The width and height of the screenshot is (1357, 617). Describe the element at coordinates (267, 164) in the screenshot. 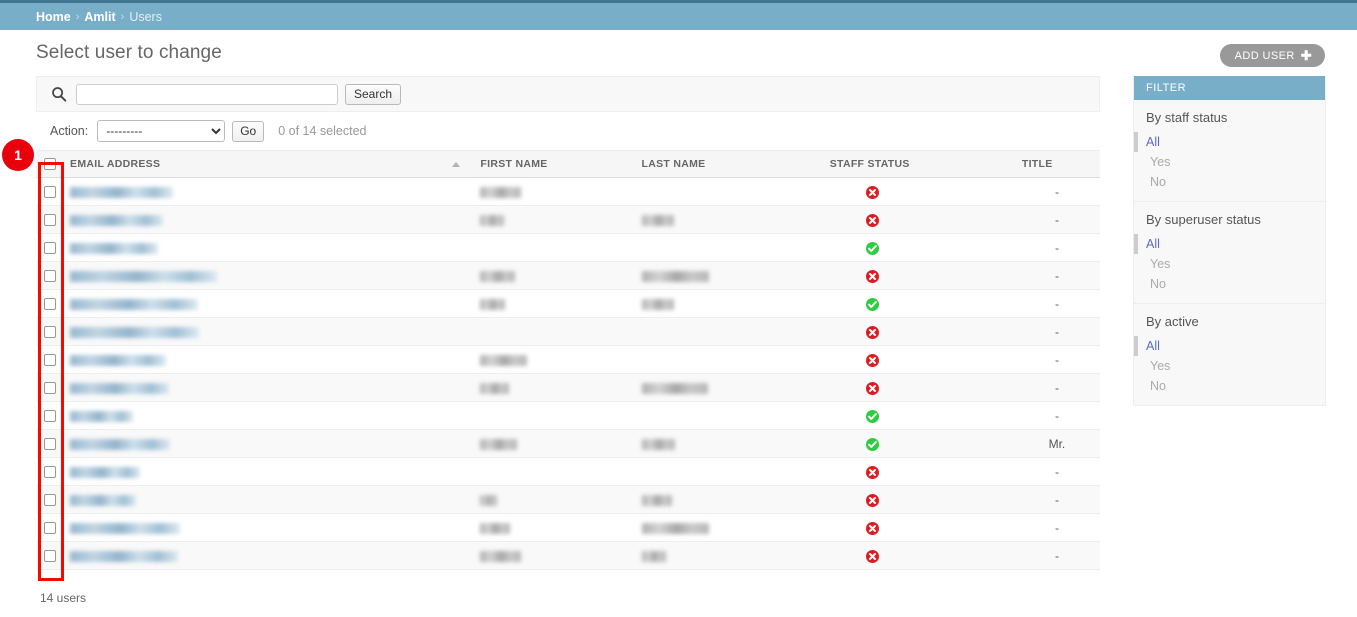

I see `column-header-email: EMAIL ADDRESS` at that location.